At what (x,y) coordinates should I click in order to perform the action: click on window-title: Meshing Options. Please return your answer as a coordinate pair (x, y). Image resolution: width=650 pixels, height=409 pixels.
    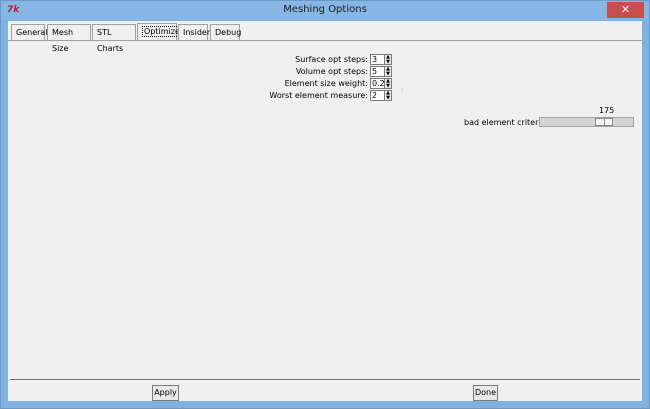
    Looking at the image, I should click on (325, 9).